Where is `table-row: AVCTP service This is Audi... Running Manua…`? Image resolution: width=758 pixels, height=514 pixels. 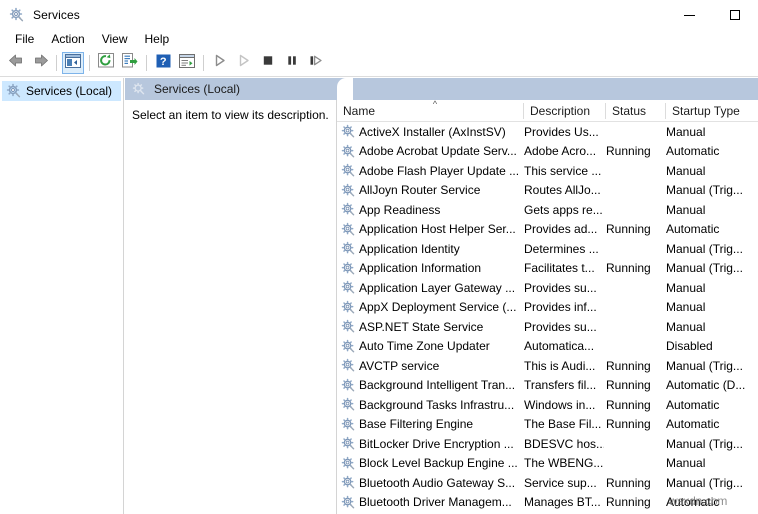 table-row: AVCTP service This is Audi... Running Manua… is located at coordinates (547, 366).